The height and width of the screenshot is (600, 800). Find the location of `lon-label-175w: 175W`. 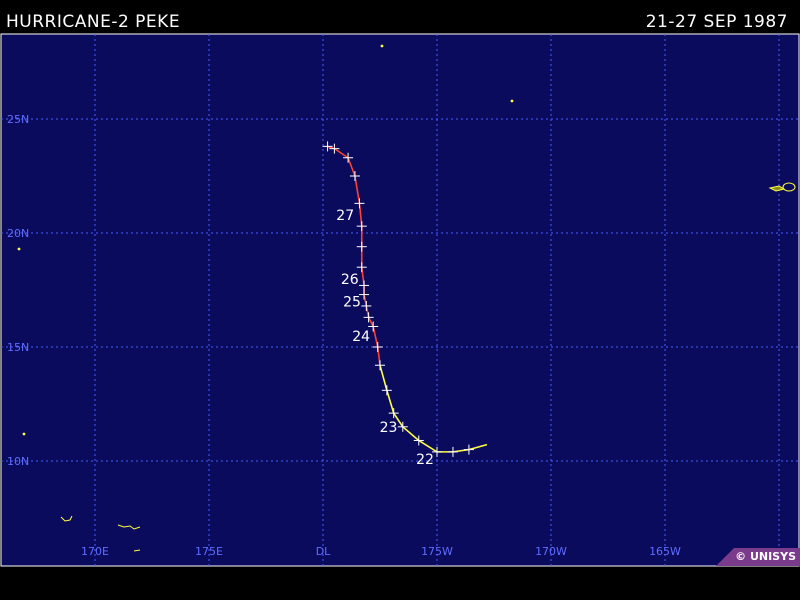

lon-label-175w: 175W is located at coordinates (437, 551).